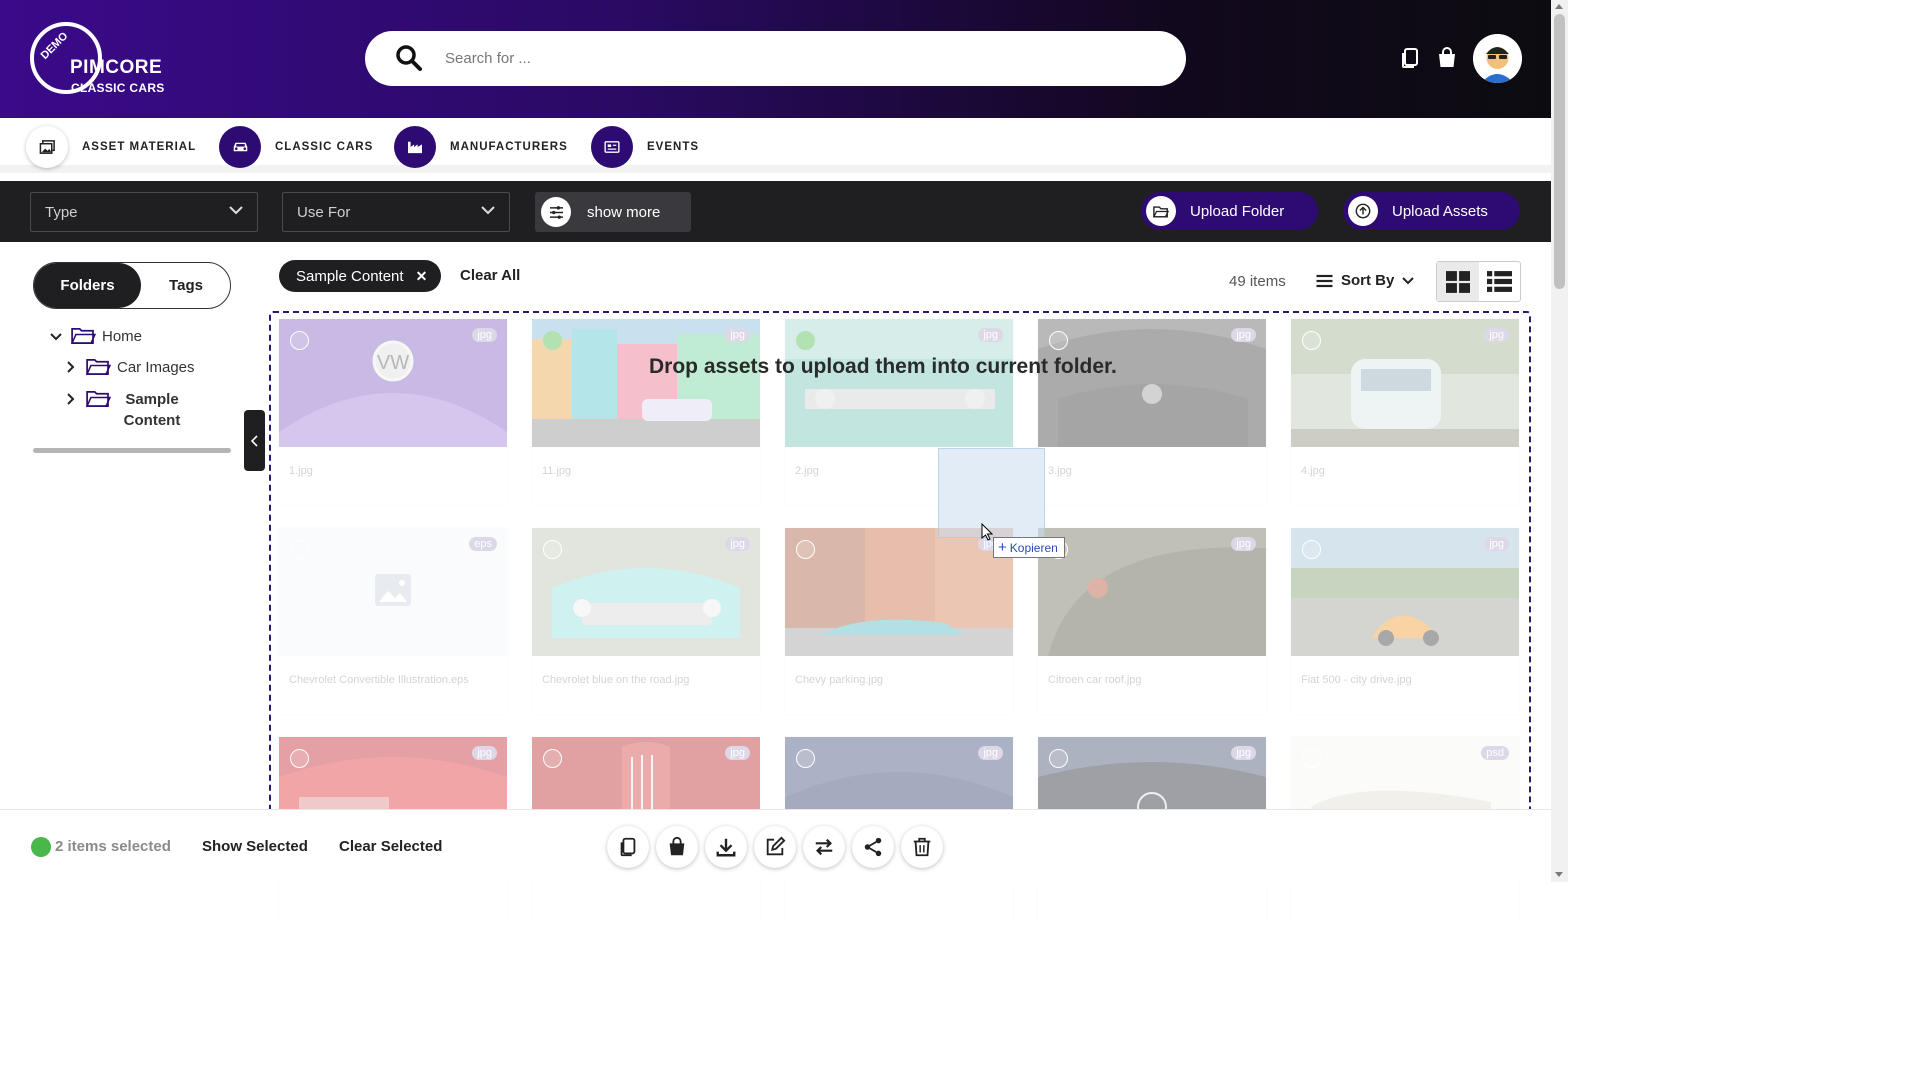 This screenshot has width=1920, height=1080. I want to click on tab-tags: Tags, so click(186, 285).